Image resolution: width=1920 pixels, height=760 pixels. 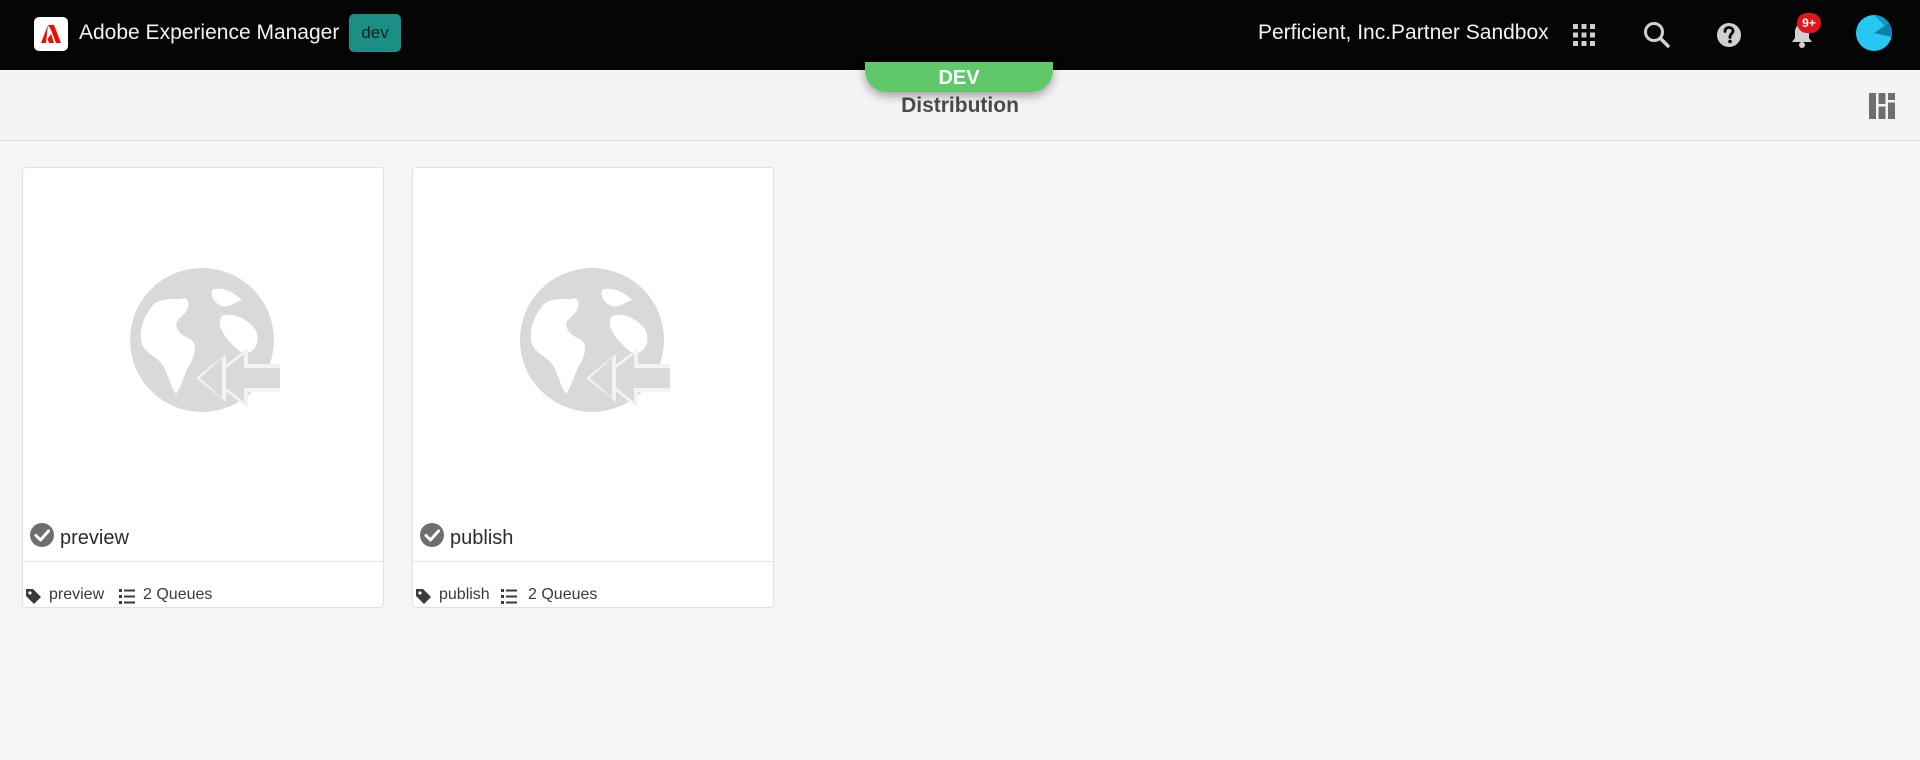 I want to click on environment-badge: dev, so click(x=375, y=33).